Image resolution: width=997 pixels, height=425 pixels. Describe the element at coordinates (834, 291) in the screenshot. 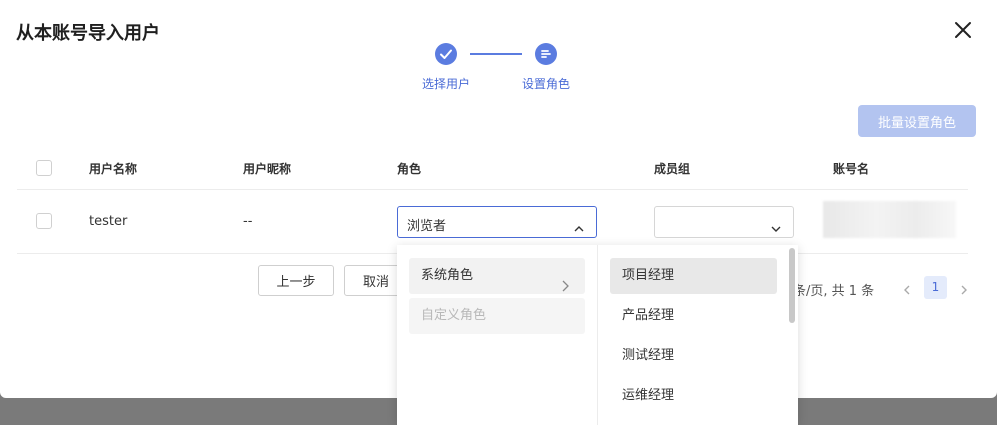

I see `pagination-summary: 条/页, 共 1 条` at that location.